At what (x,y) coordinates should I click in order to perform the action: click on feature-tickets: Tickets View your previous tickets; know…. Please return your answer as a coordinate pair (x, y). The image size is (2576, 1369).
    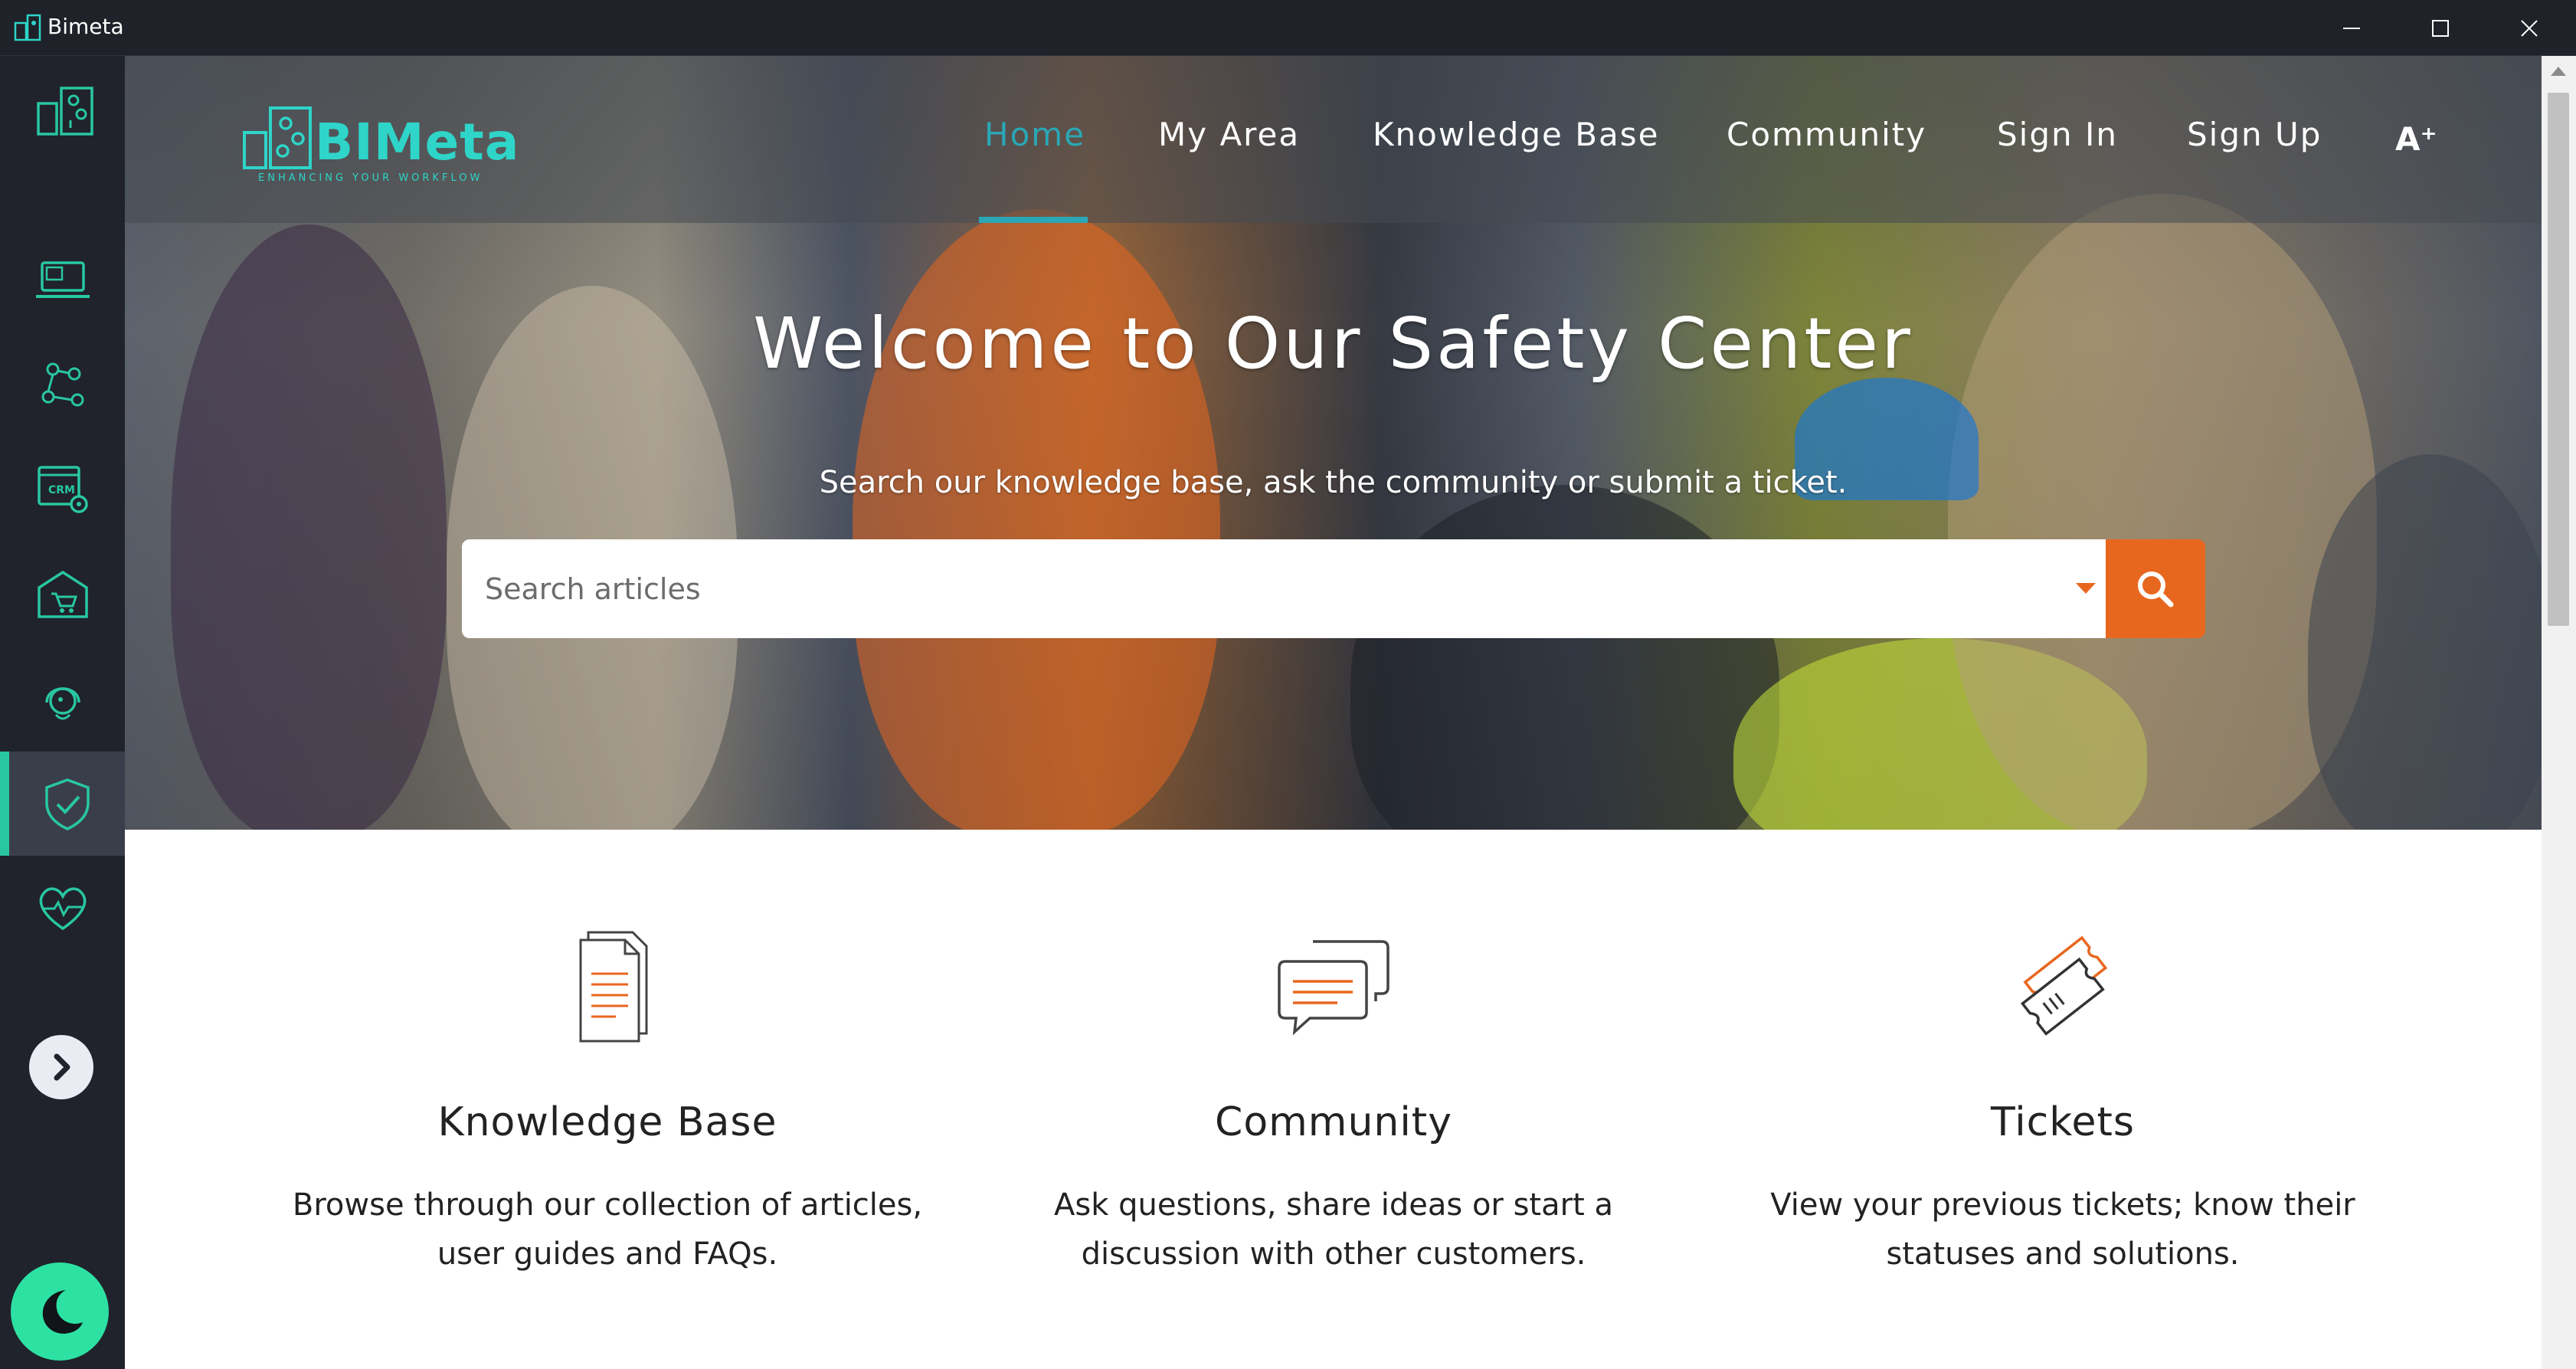
    Looking at the image, I should click on (2062, 1100).